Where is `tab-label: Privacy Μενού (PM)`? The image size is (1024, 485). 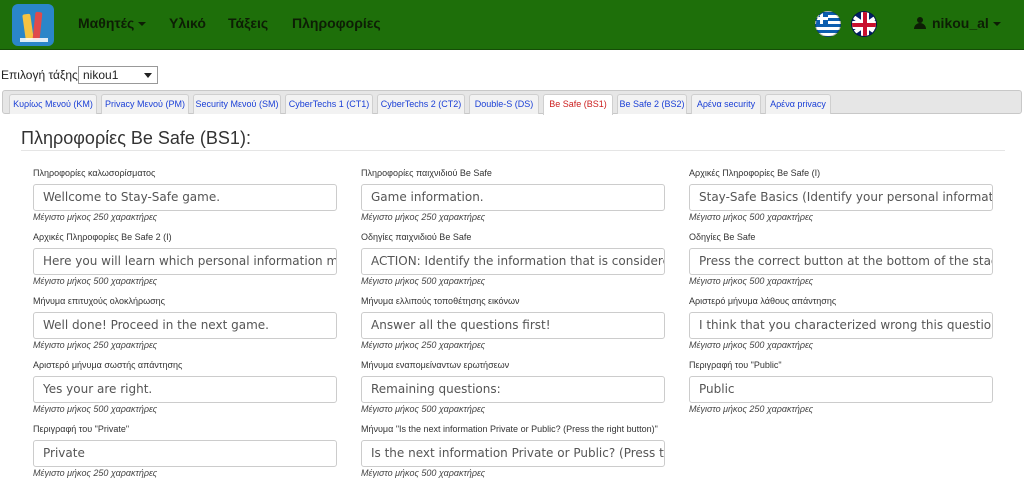 tab-label: Privacy Μενού (PM) is located at coordinates (145, 104).